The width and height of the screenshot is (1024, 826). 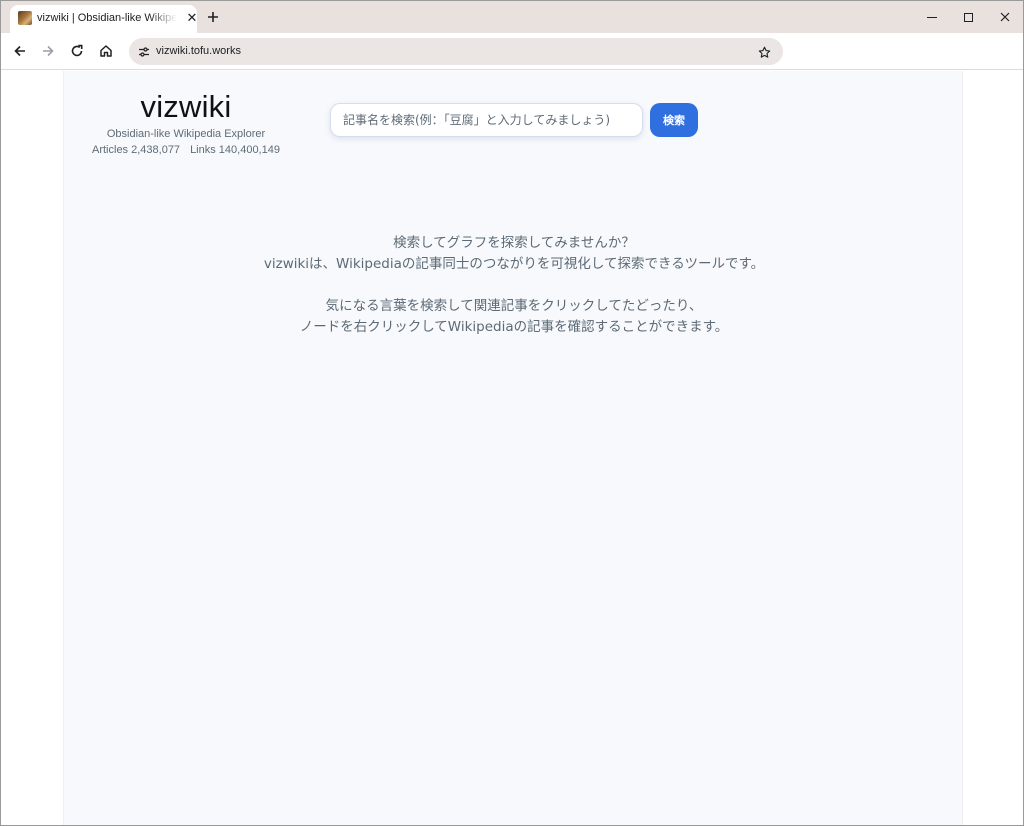 I want to click on tab-close-icon: ✕, so click(x=192, y=17).